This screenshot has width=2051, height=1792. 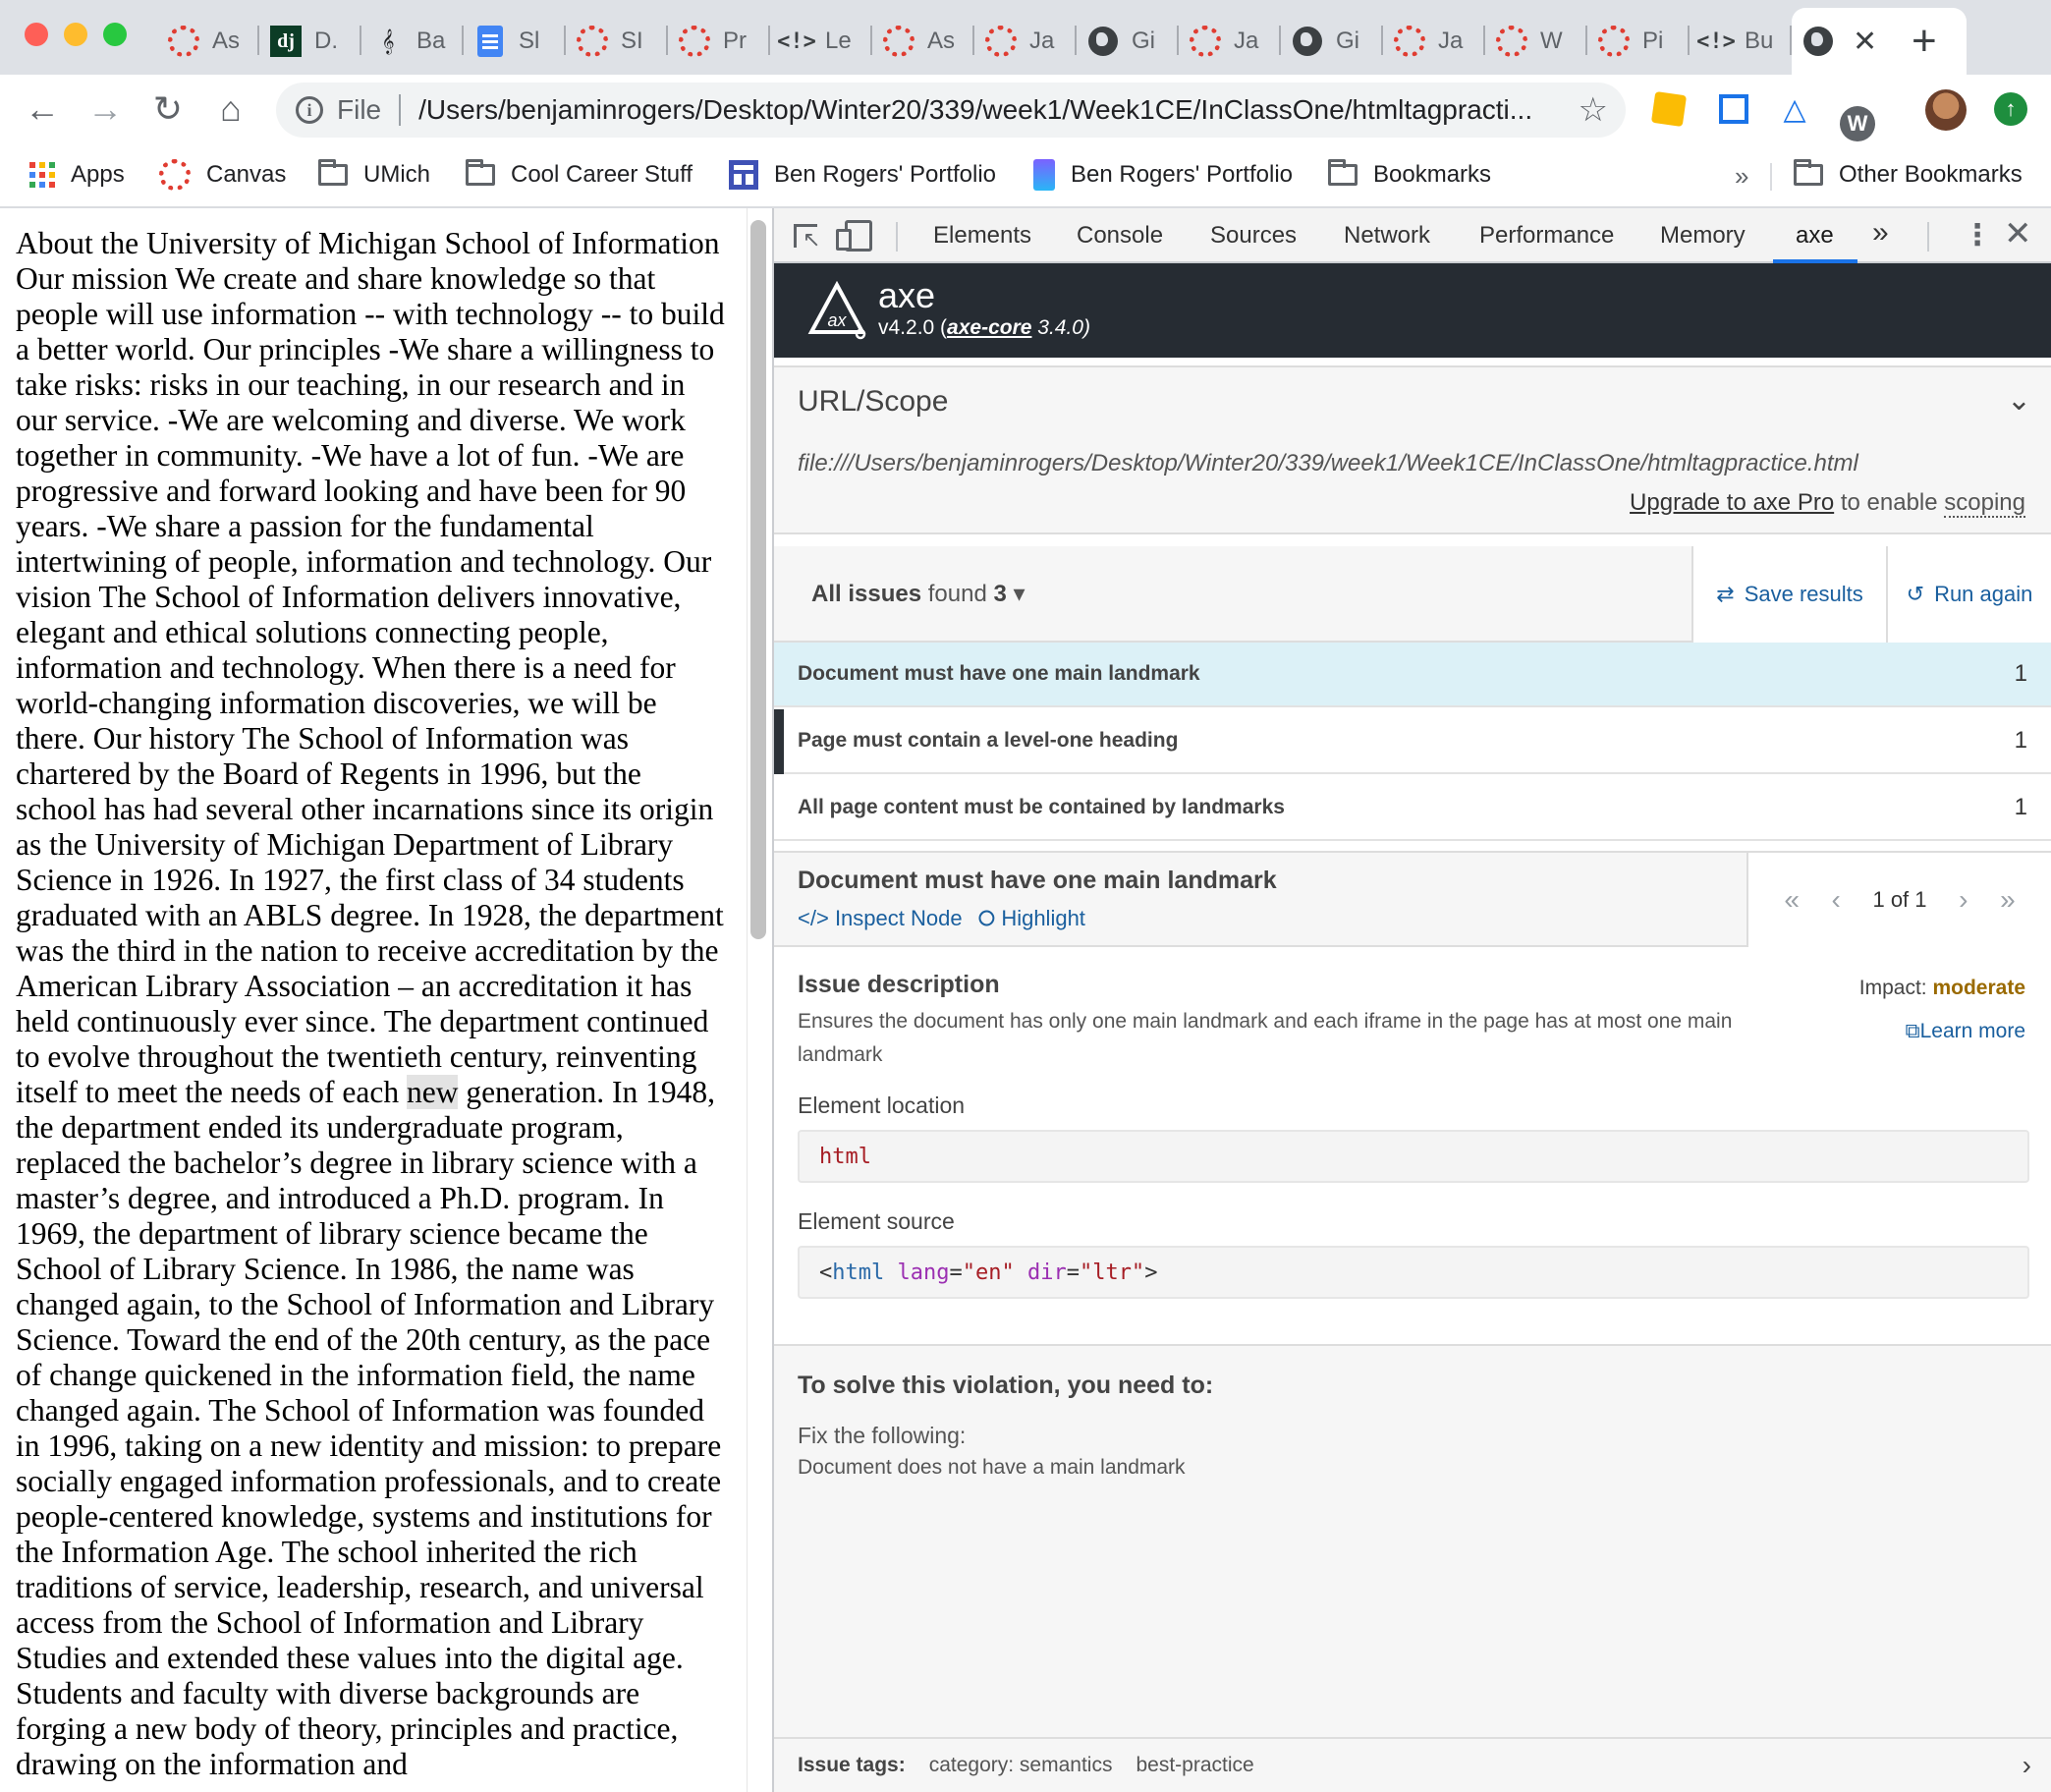 What do you see at coordinates (1412, 675) in the screenshot?
I see `issue-row: Document must have one main landmark 1` at bounding box center [1412, 675].